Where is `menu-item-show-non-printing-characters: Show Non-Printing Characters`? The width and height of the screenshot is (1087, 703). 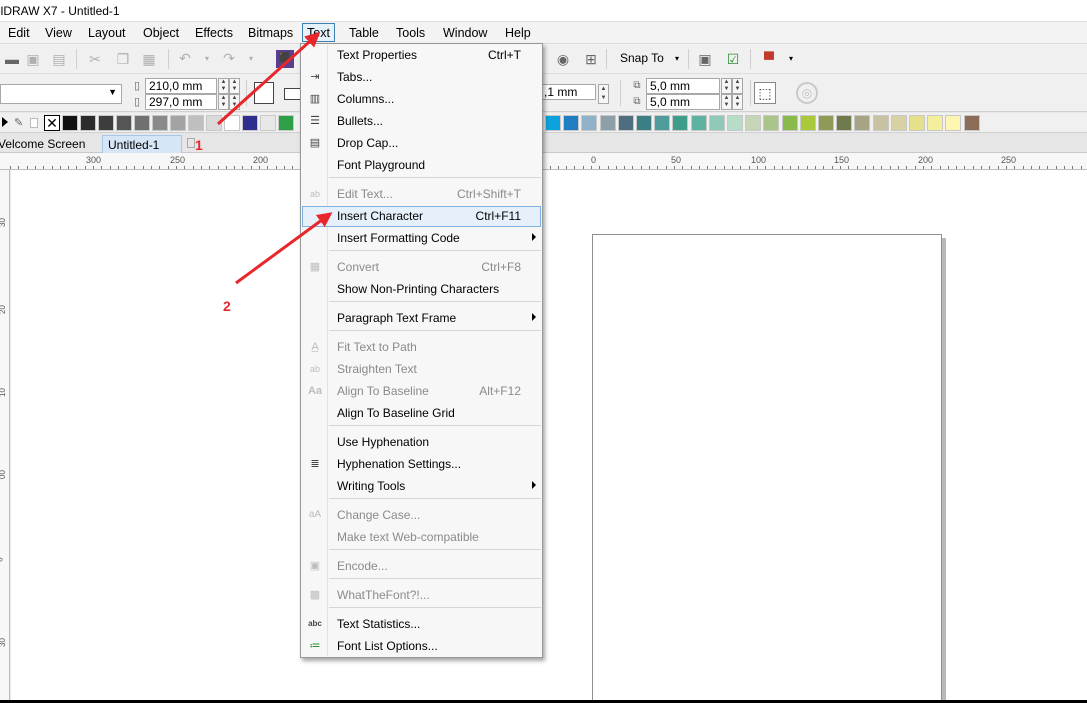
menu-item-show-non-printing-characters: Show Non-Printing Characters is located at coordinates (421, 289).